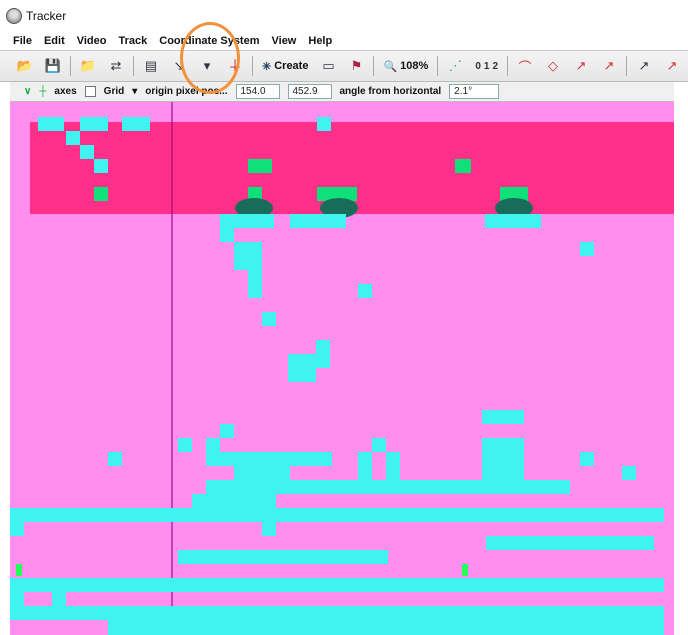 The height and width of the screenshot is (635, 688). Describe the element at coordinates (328, 66) in the screenshot. I see `track-control-icon: ▭` at that location.